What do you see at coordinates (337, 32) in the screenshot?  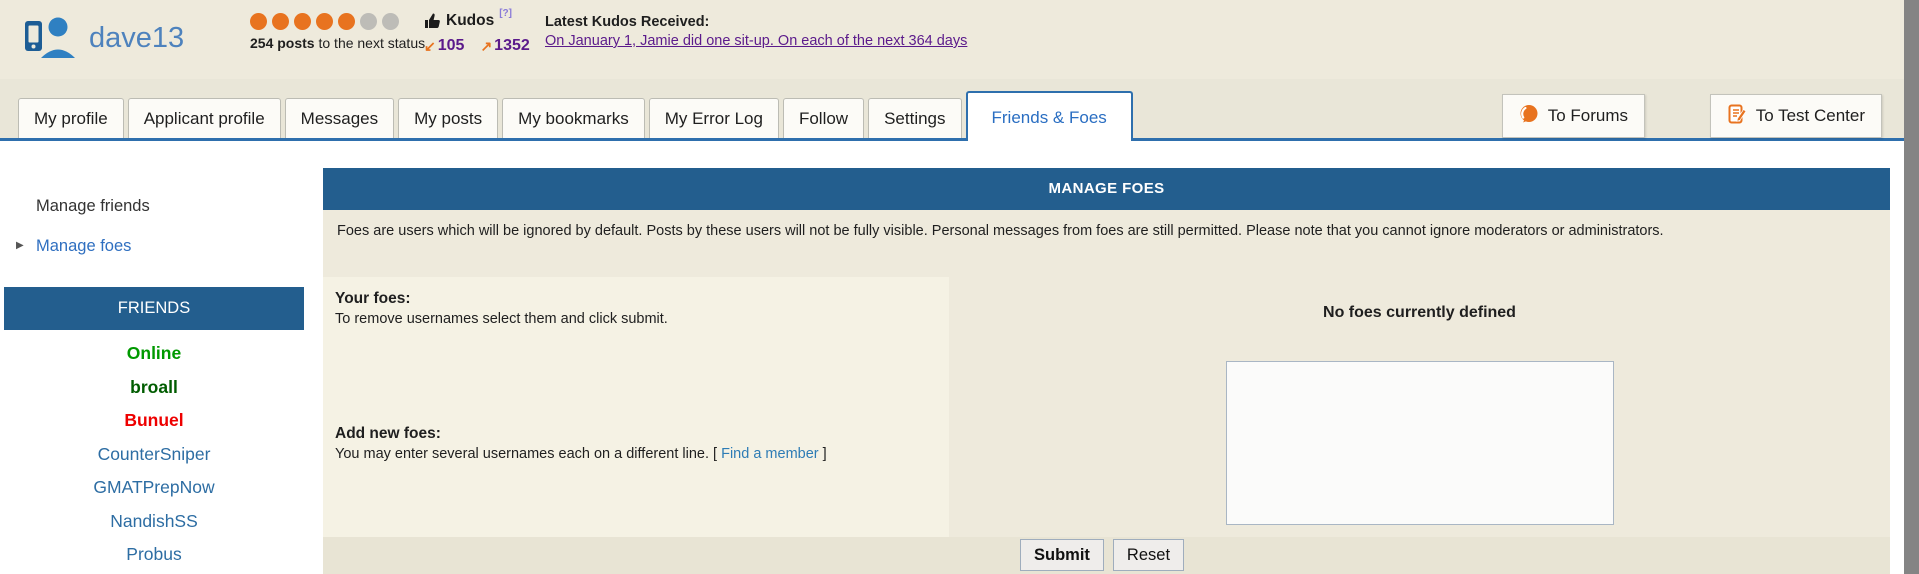 I see `status-block: 254 posts to the next status` at bounding box center [337, 32].